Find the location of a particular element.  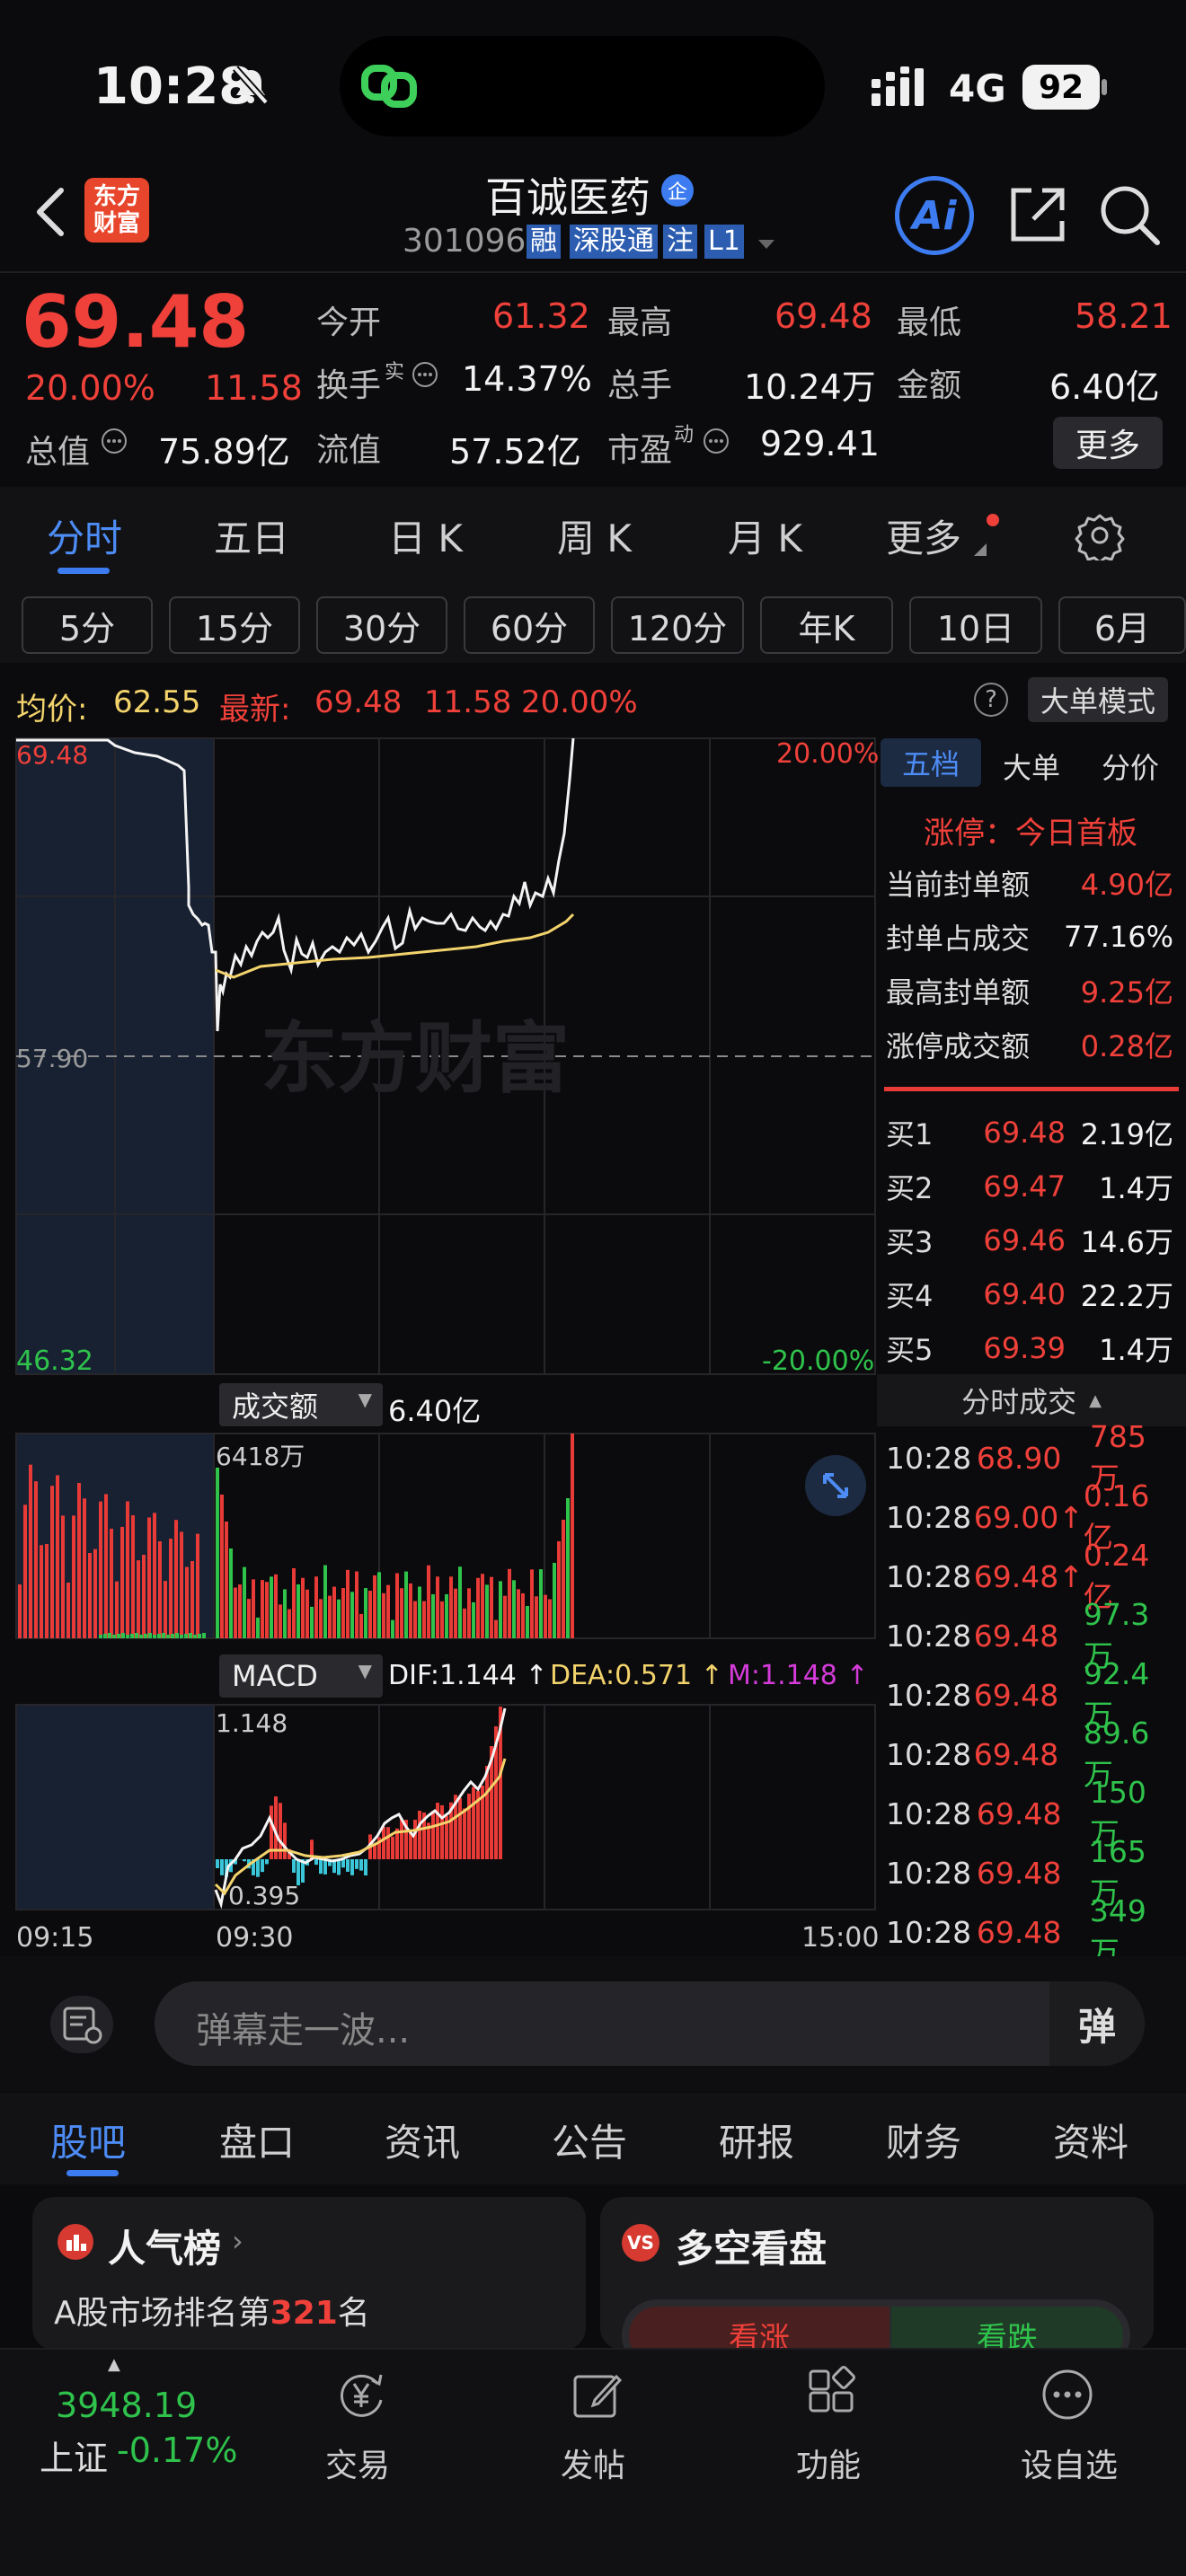

nav-post: 发帖 is located at coordinates (595, 2429).